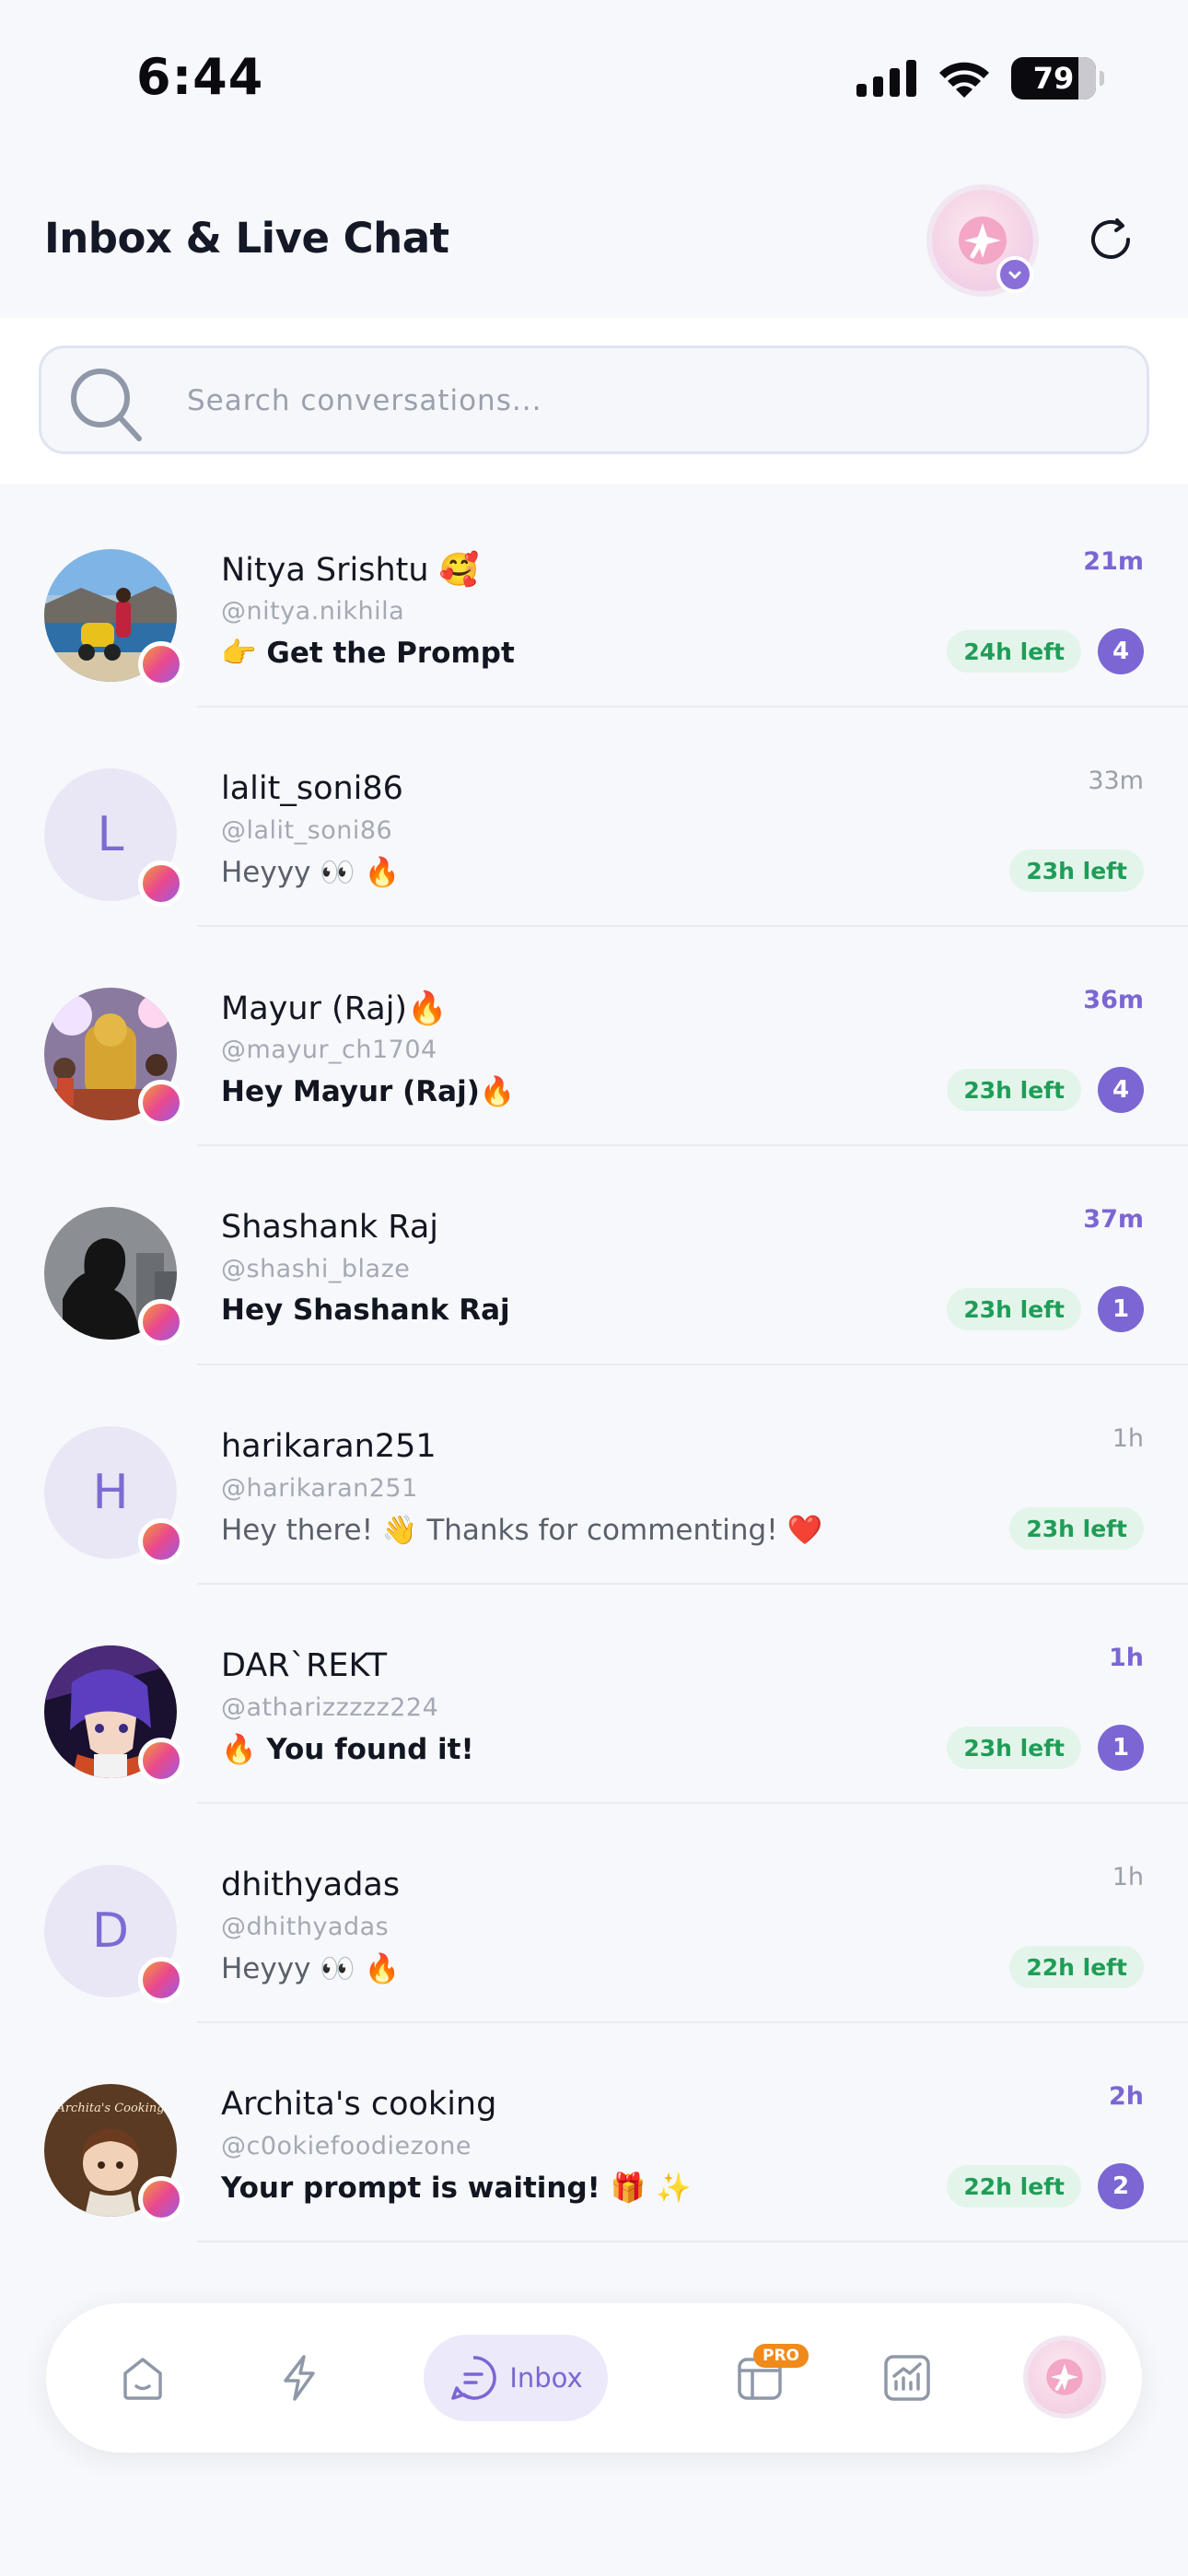 This screenshot has width=1188, height=2576. What do you see at coordinates (319, 1488) in the screenshot?
I see `contact-handle: @harikaran251` at bounding box center [319, 1488].